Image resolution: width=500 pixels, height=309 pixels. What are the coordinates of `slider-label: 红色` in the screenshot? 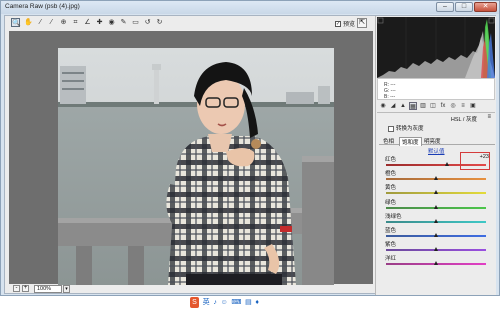 It's located at (391, 160).